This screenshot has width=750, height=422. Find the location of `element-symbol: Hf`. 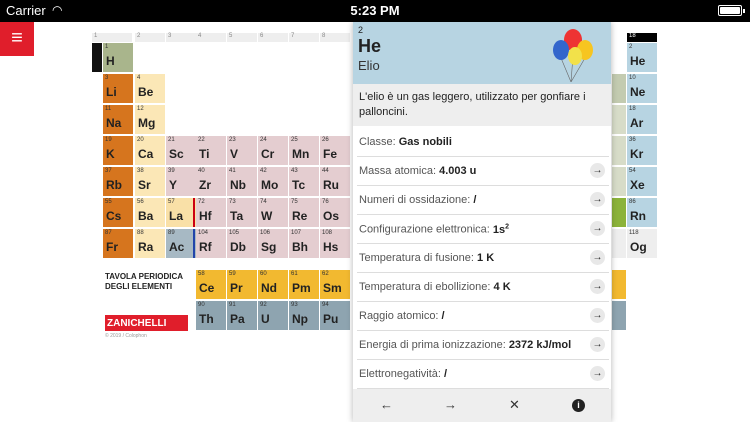

element-symbol: Hf is located at coordinates (205, 216).